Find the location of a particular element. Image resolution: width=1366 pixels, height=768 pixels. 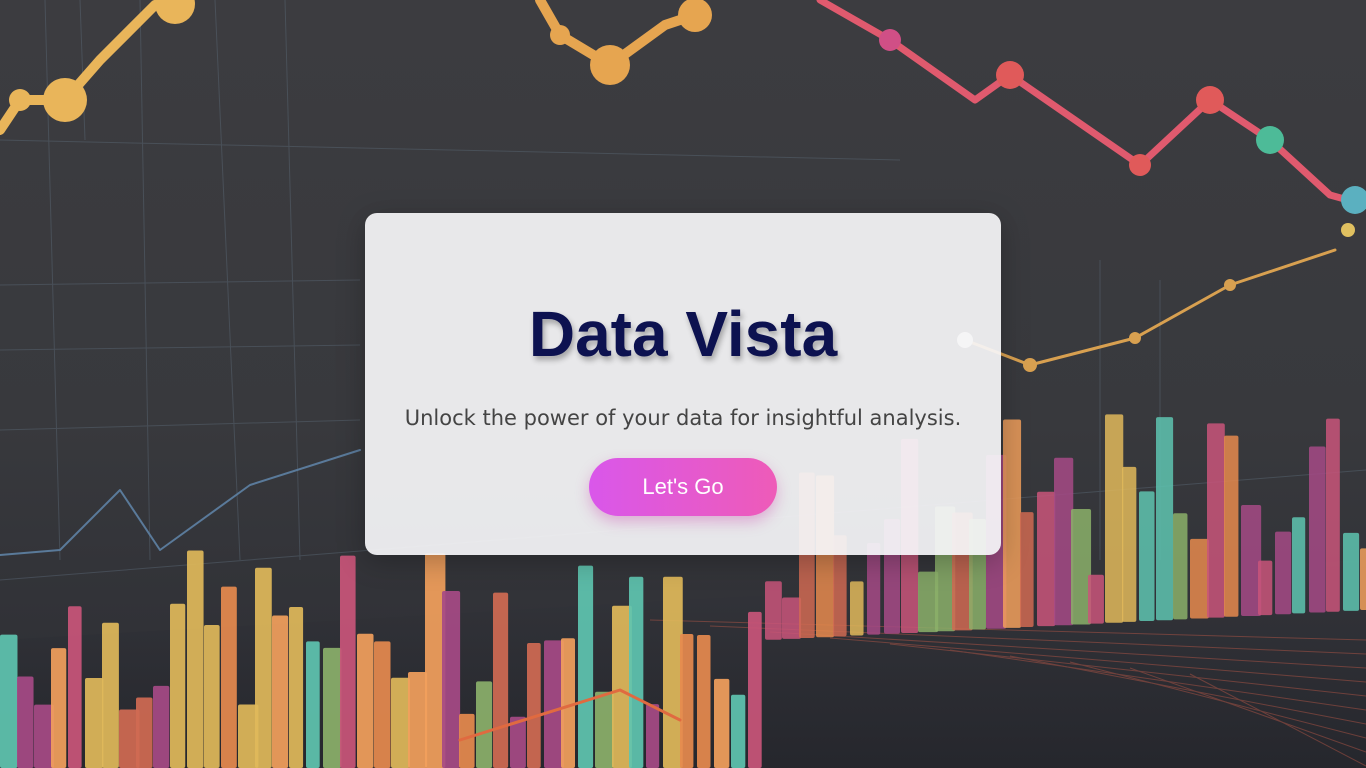

app-title: Data Vista is located at coordinates (683, 334).